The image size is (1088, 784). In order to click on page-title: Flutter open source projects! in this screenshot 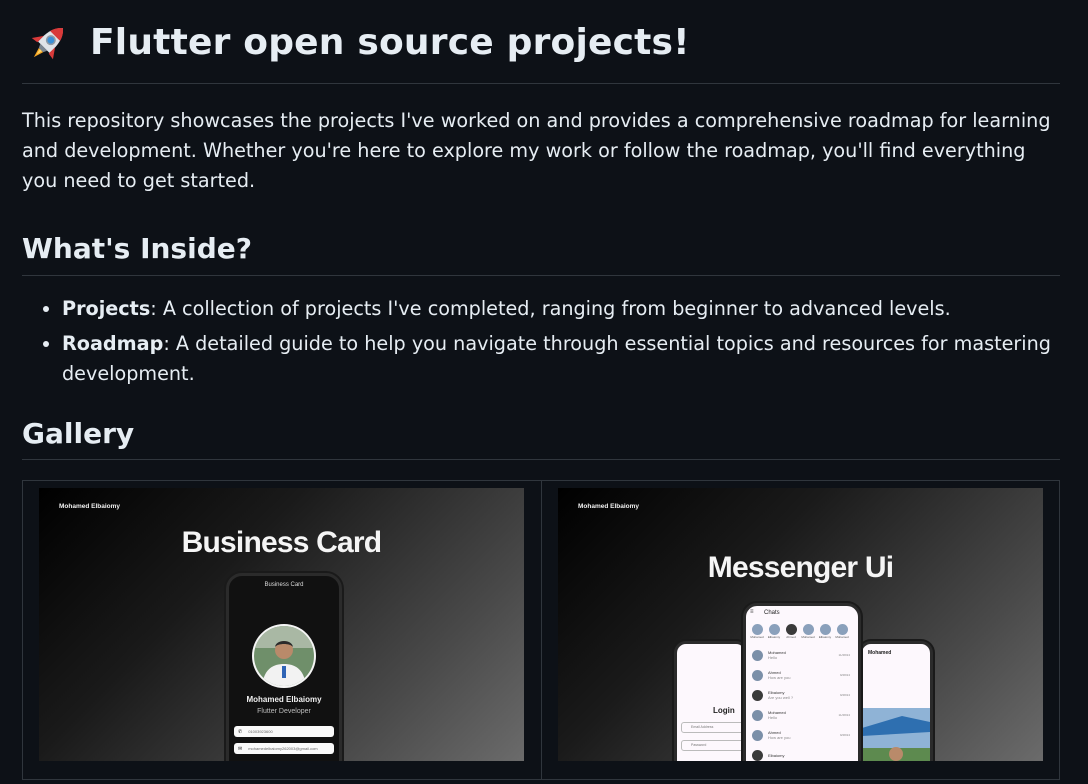, I will do `click(390, 42)`.